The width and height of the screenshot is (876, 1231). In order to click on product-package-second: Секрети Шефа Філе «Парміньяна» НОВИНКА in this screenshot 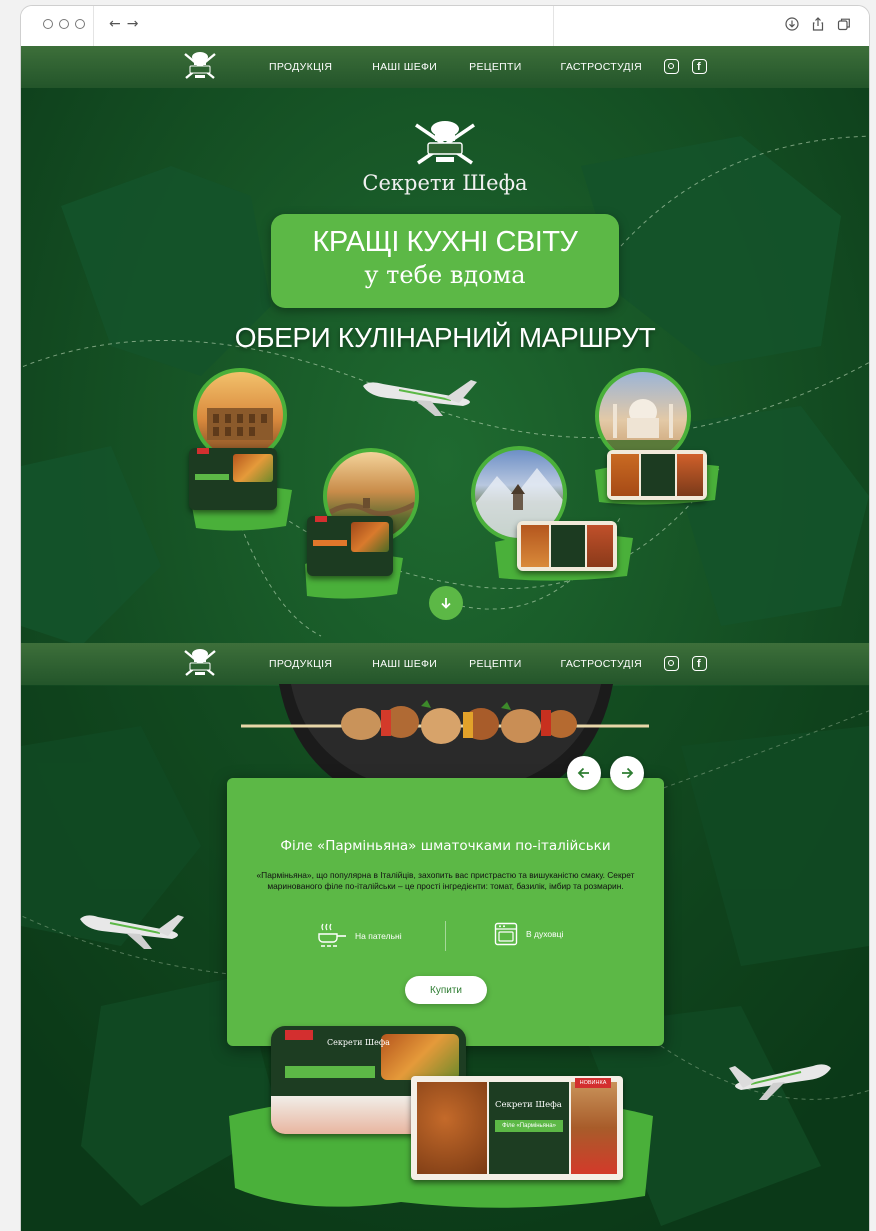, I will do `click(517, 1128)`.